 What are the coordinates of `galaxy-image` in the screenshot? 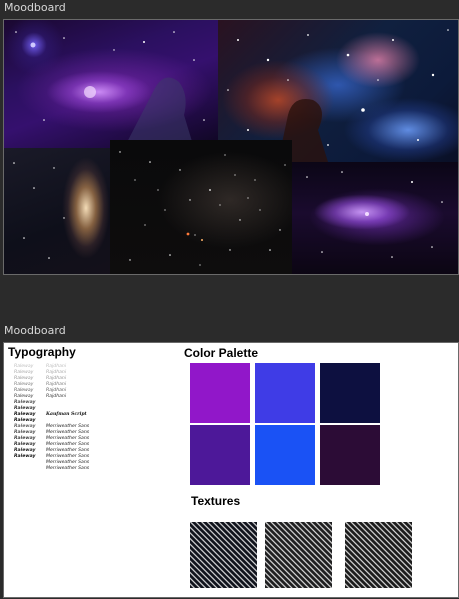 It's located at (57, 211).